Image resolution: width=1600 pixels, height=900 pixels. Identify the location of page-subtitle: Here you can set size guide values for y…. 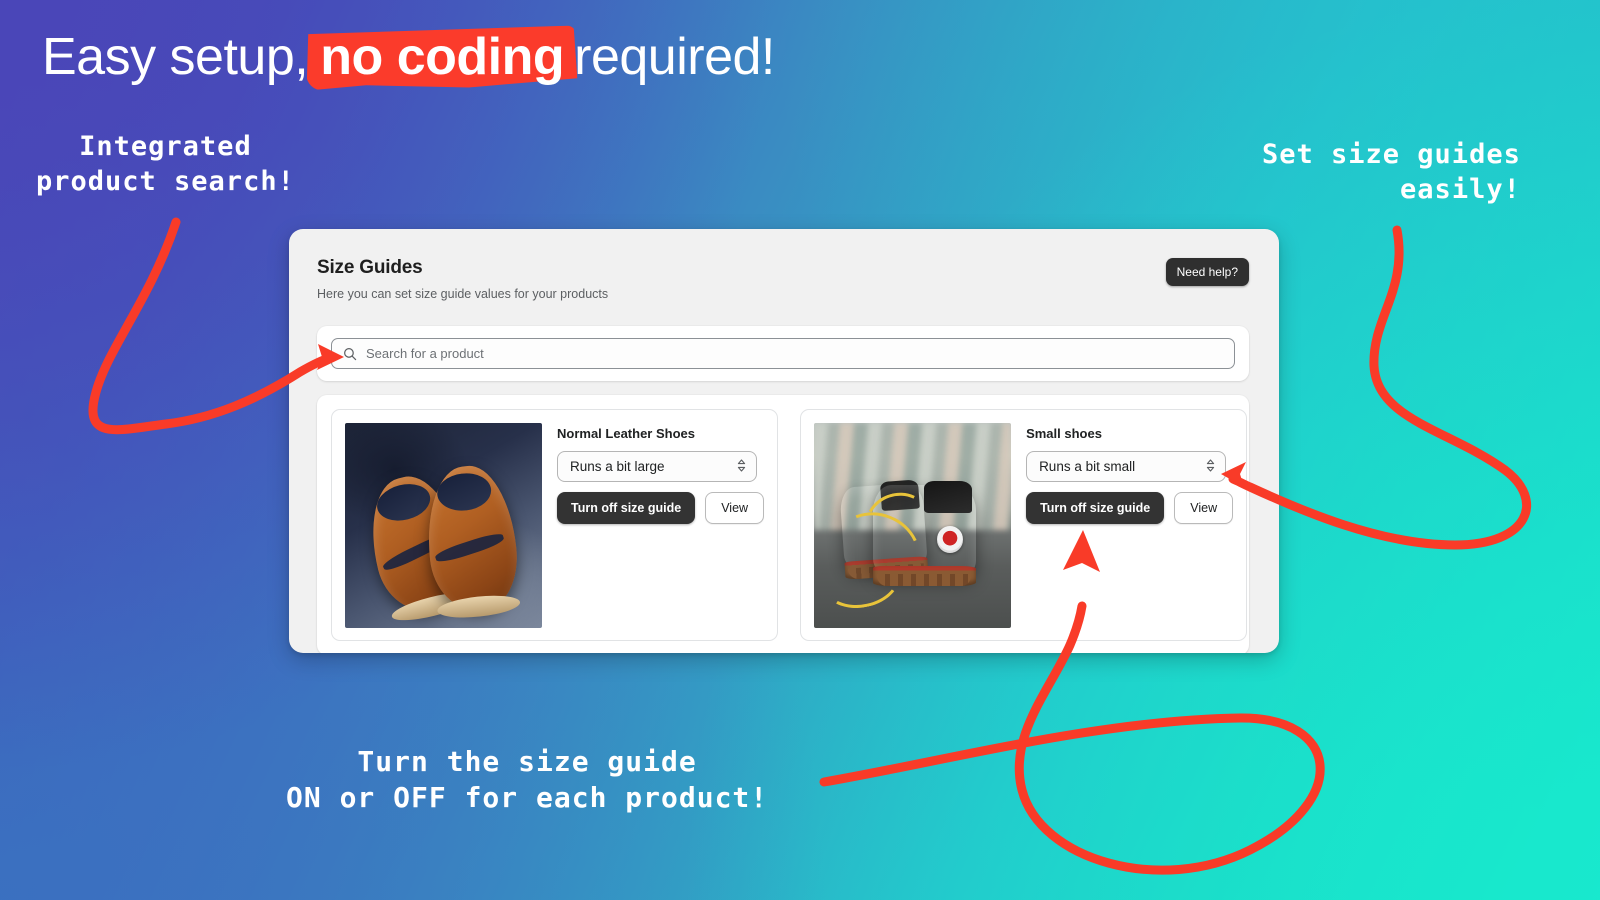
(463, 294).